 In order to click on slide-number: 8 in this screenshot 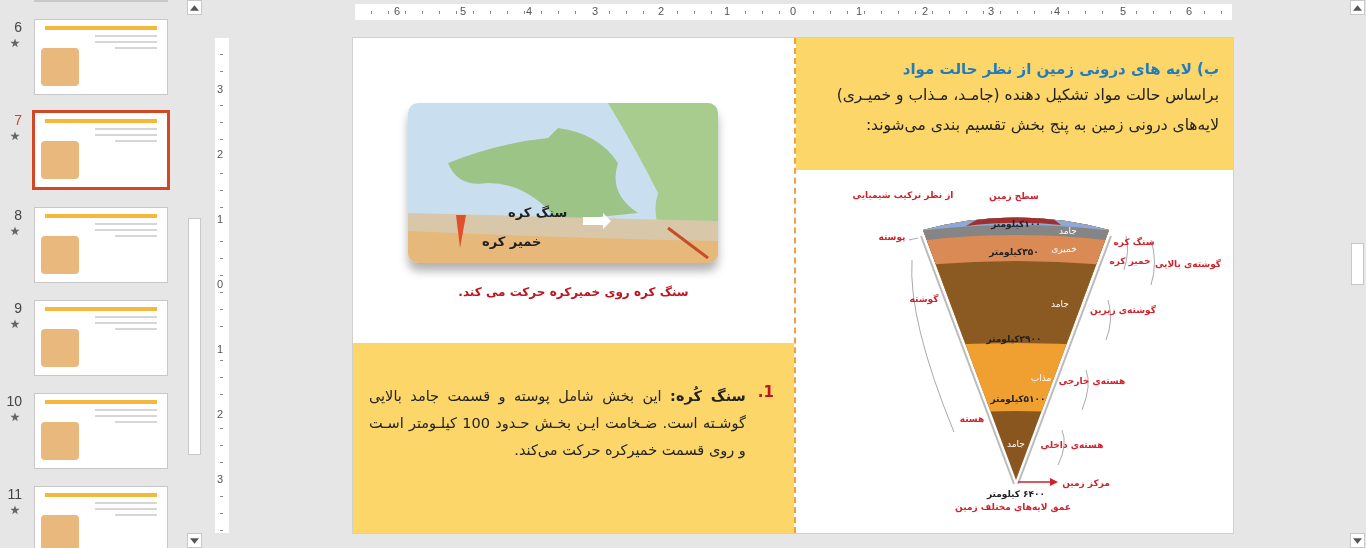, I will do `click(18, 215)`.